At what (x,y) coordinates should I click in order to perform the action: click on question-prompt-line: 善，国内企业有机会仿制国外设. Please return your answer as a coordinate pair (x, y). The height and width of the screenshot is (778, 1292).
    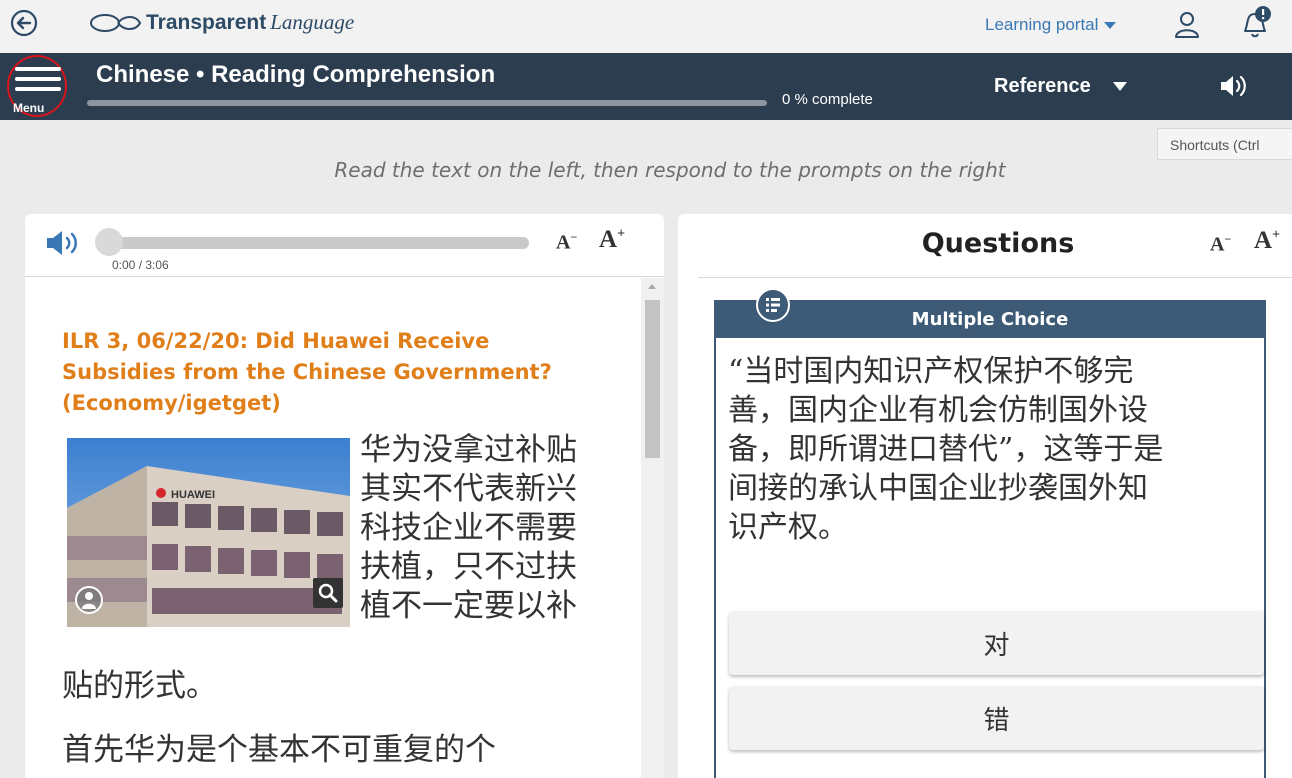
    Looking at the image, I should click on (938, 410).